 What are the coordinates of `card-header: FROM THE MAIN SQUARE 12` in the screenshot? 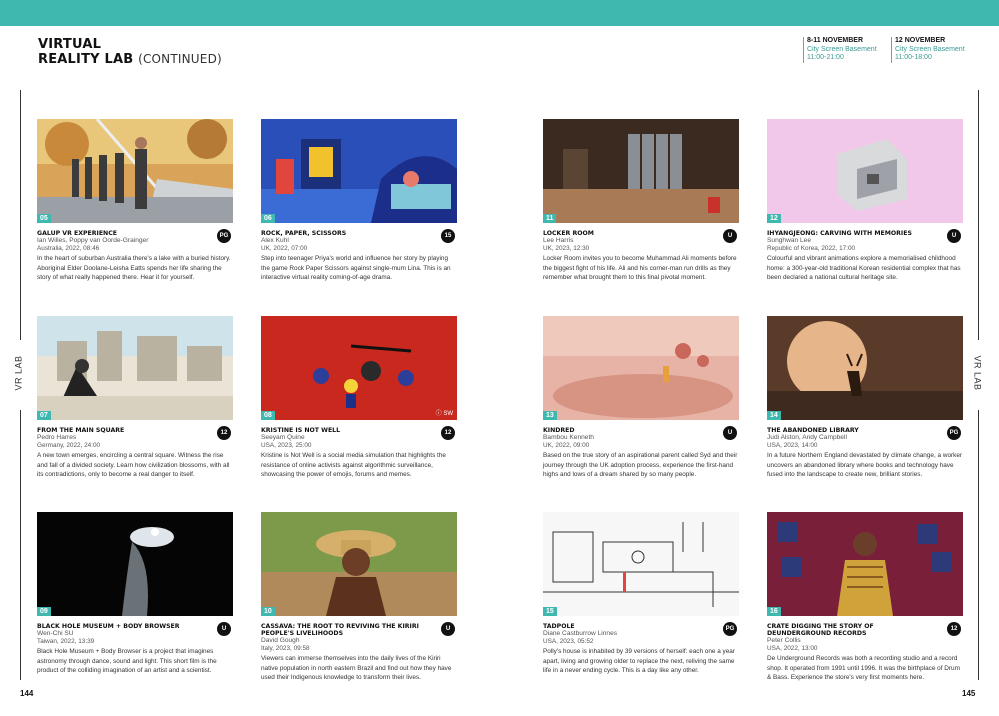 It's located at (135, 433).